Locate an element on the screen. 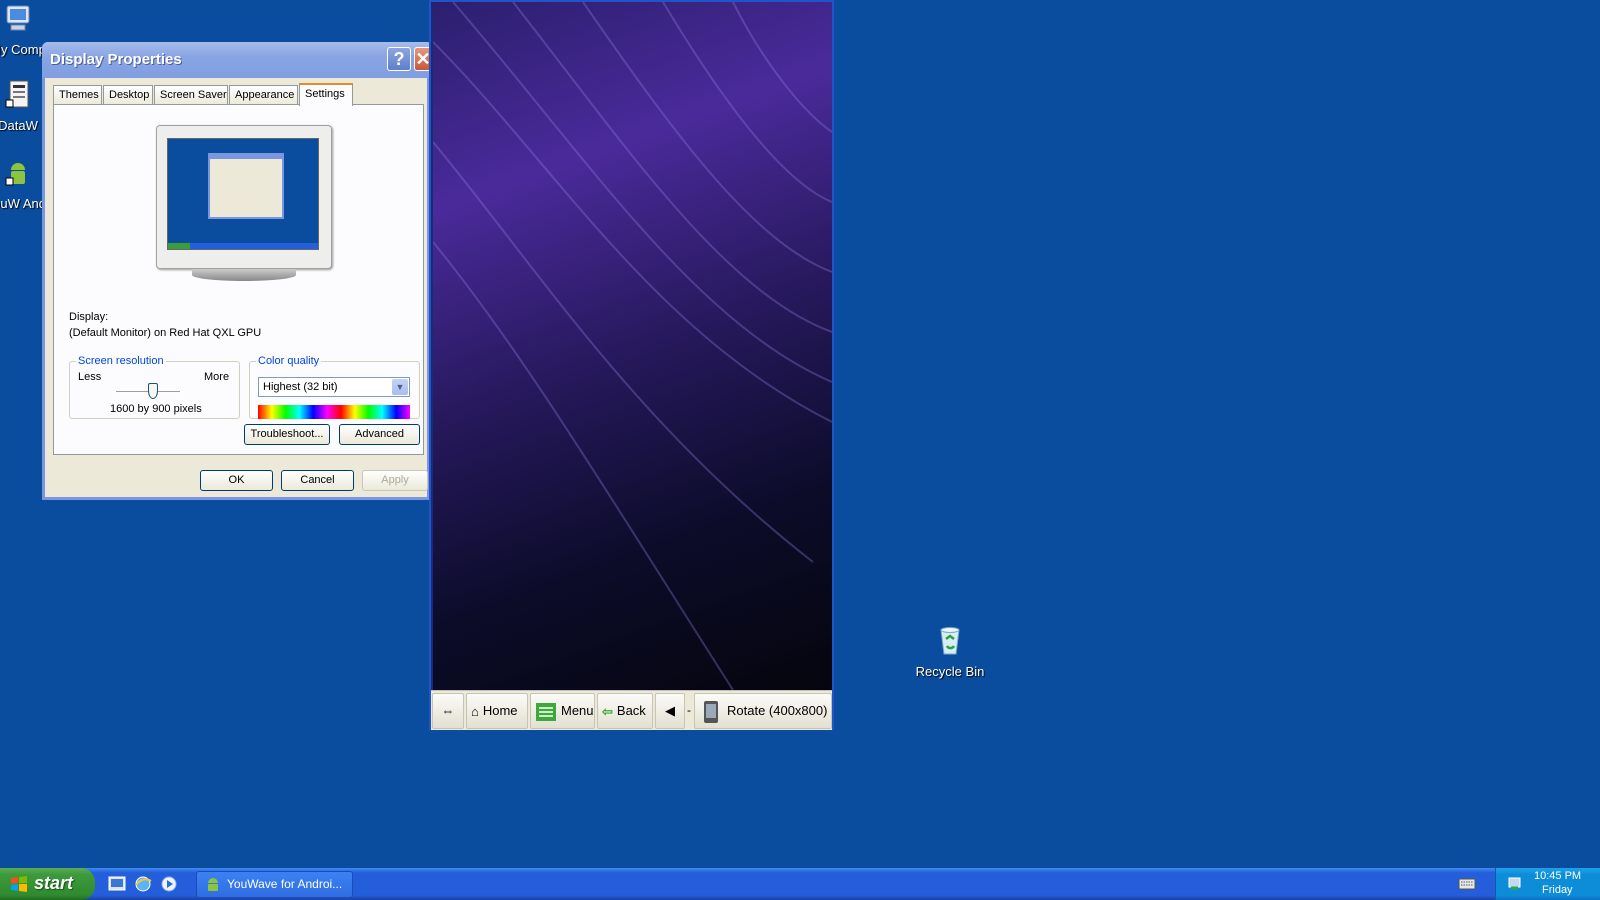  color-quality-select: Highest (32 bit) ▼ is located at coordinates (334, 387).